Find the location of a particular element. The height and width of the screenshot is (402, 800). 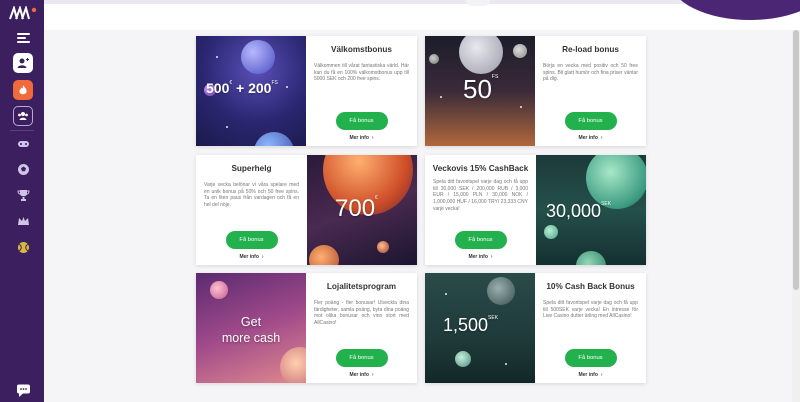

bonus-title: Re-load bonus is located at coordinates (590, 49).